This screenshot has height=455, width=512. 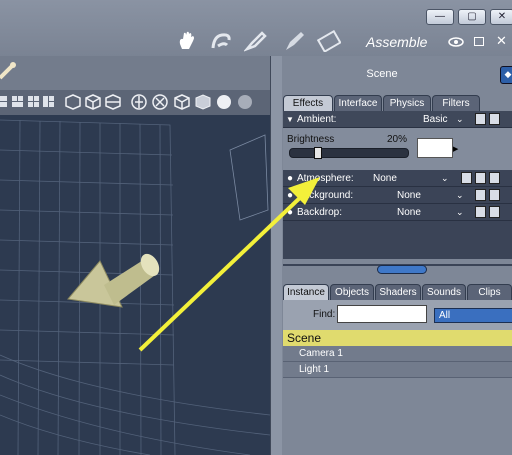 What do you see at coordinates (398, 292) in the screenshot?
I see `tab-shaders: Shaders` at bounding box center [398, 292].